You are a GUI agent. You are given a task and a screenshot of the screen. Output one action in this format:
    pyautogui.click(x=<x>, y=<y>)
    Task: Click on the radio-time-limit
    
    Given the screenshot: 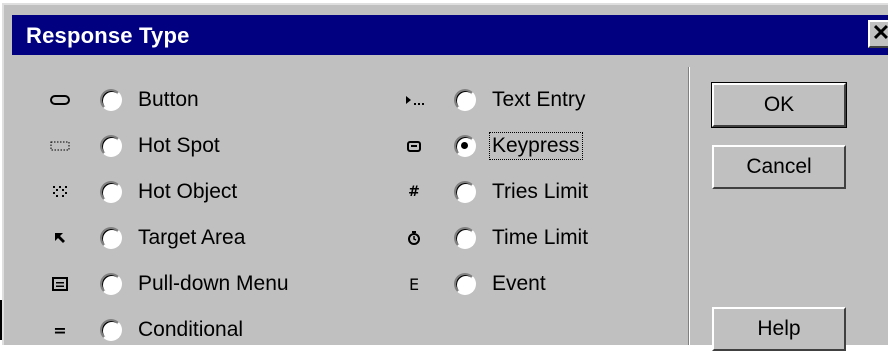 What is the action you would take?
    pyautogui.click(x=465, y=238)
    